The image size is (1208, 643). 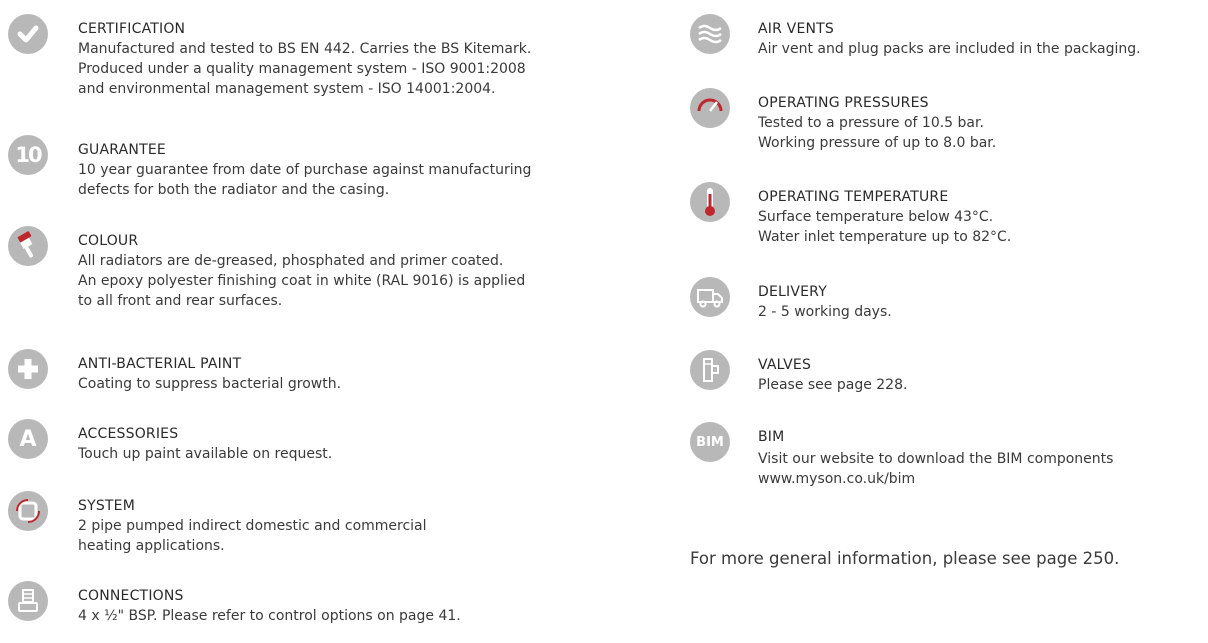 I want to click on checkmark-icon, so click(x=28, y=34).